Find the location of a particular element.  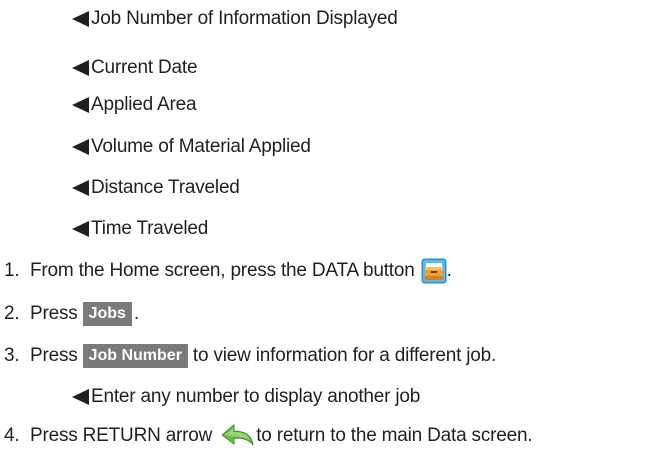

list-item: Distance Traveled is located at coordinates (156, 188).